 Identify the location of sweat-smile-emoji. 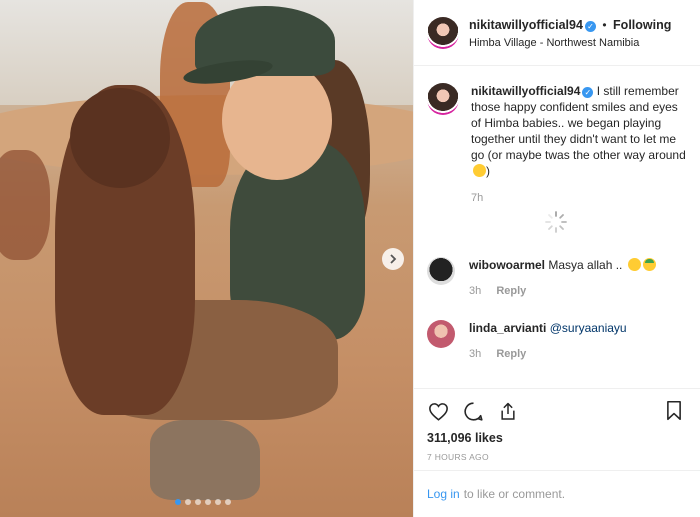
(479, 170).